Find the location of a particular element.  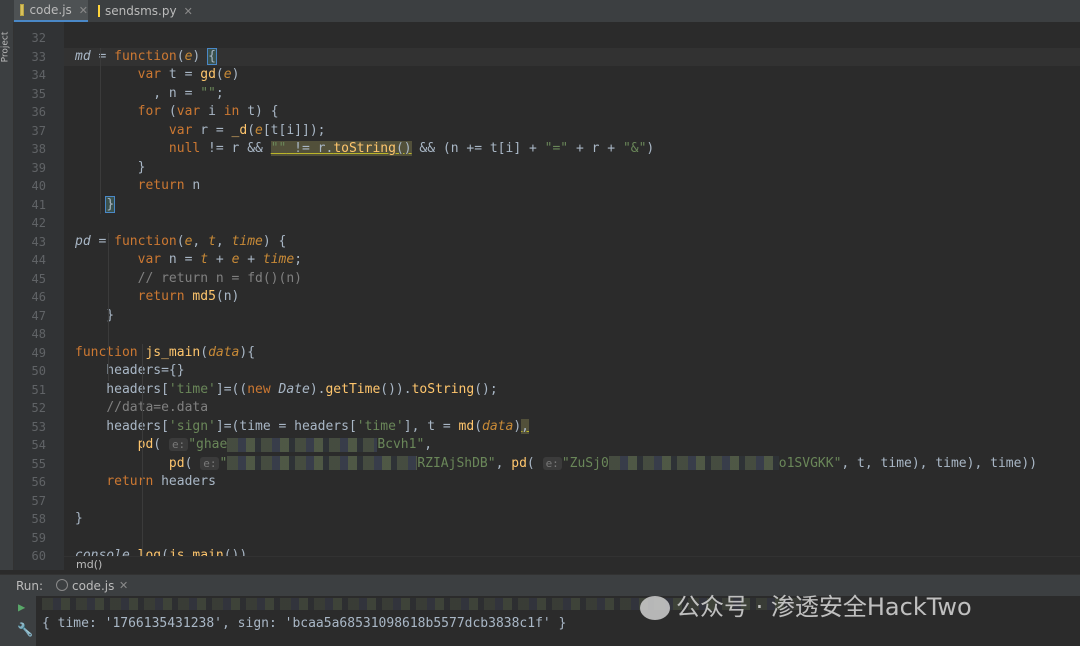

code-line: var t = gd(e) is located at coordinates (572, 75).